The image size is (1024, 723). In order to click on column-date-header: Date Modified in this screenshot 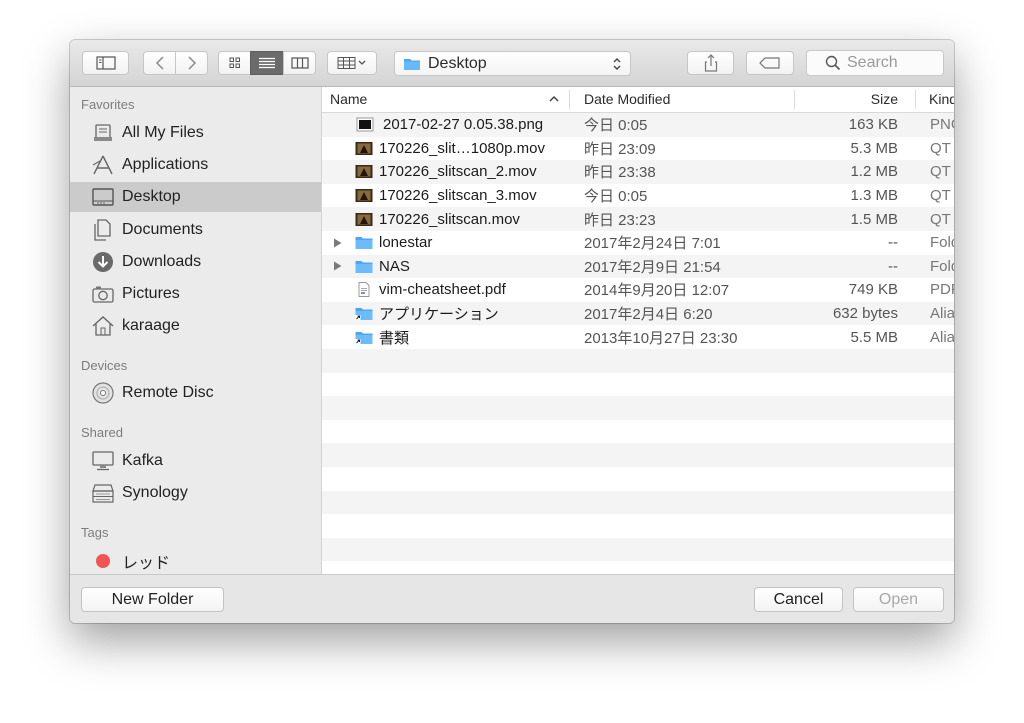, I will do `click(627, 99)`.